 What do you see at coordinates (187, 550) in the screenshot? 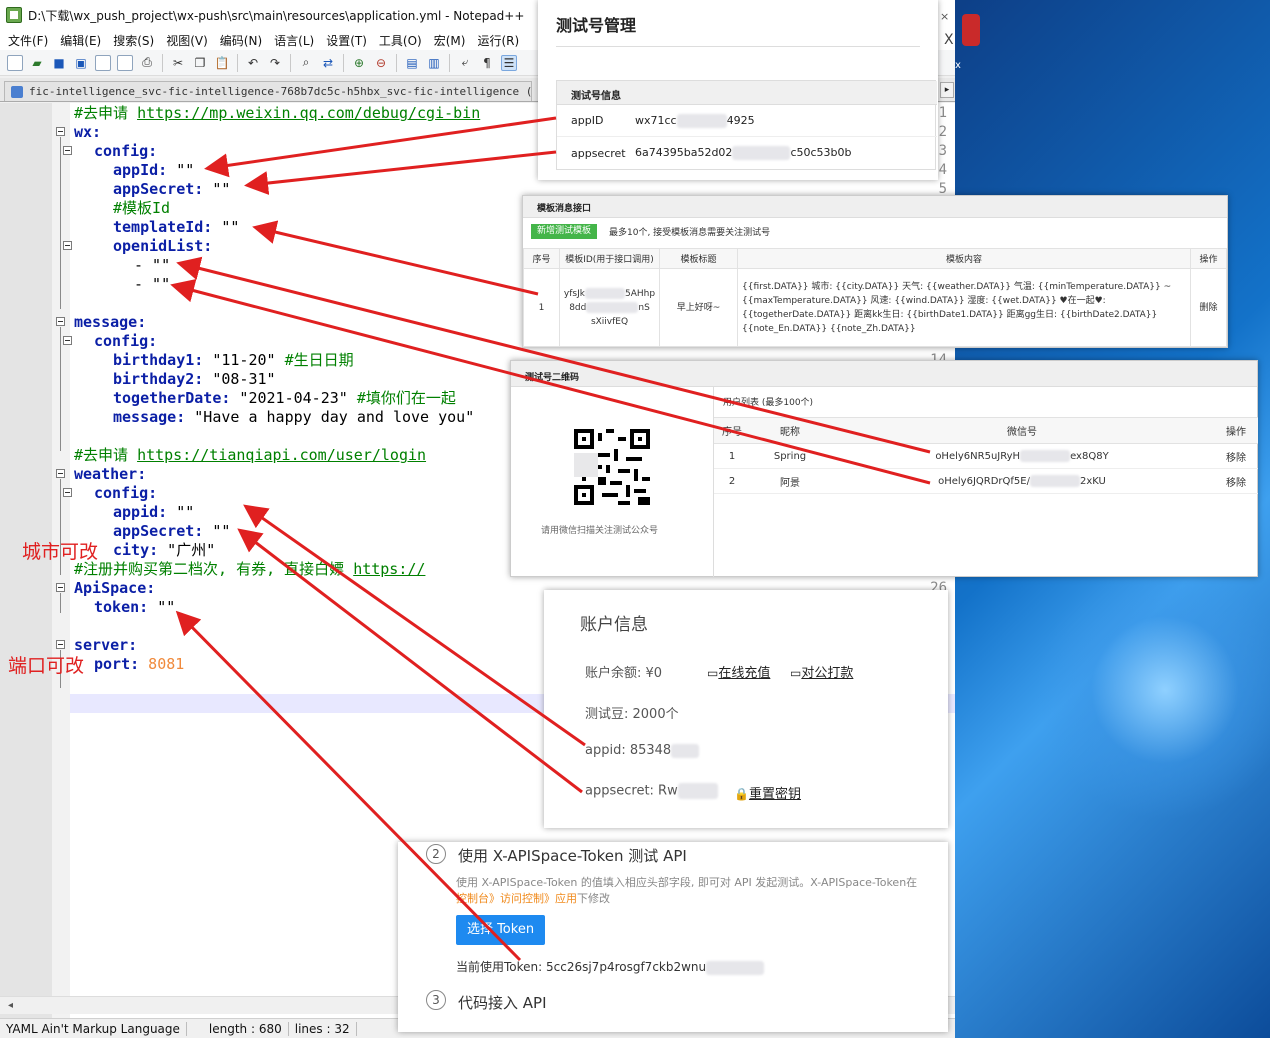
I see `code-value: "广州"` at bounding box center [187, 550].